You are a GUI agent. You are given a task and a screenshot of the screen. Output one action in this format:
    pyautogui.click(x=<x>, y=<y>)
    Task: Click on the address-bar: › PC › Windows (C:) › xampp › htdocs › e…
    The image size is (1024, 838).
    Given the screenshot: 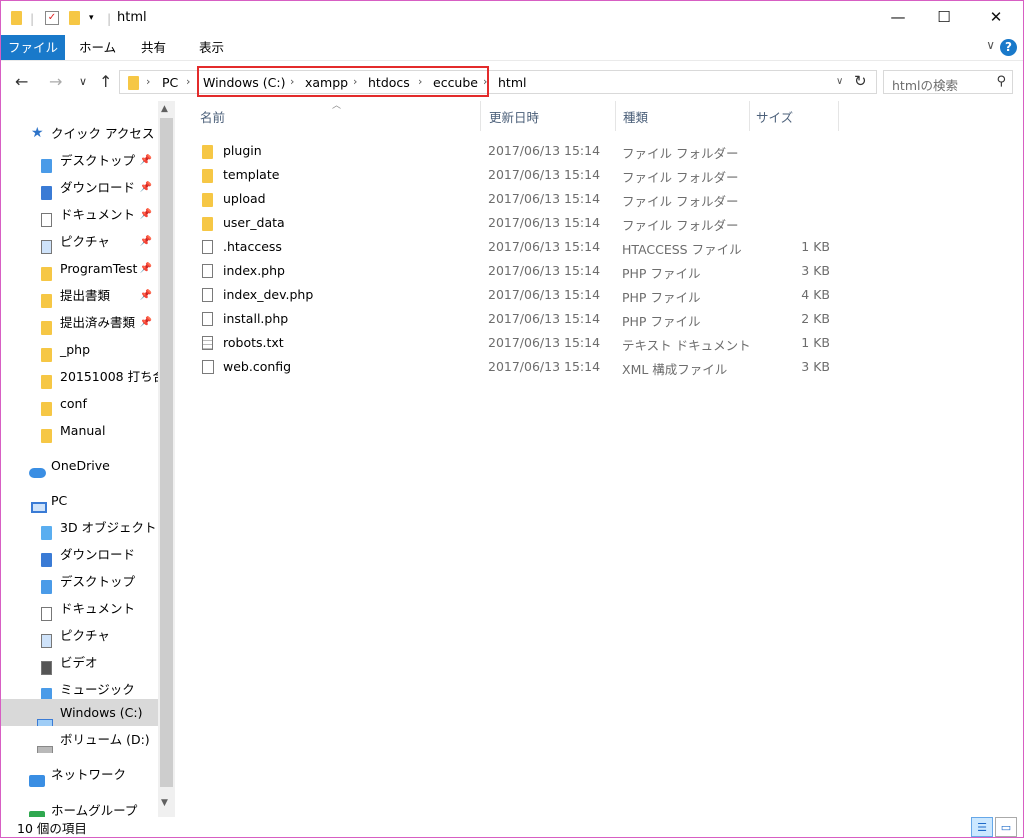 What is the action you would take?
    pyautogui.click(x=498, y=81)
    